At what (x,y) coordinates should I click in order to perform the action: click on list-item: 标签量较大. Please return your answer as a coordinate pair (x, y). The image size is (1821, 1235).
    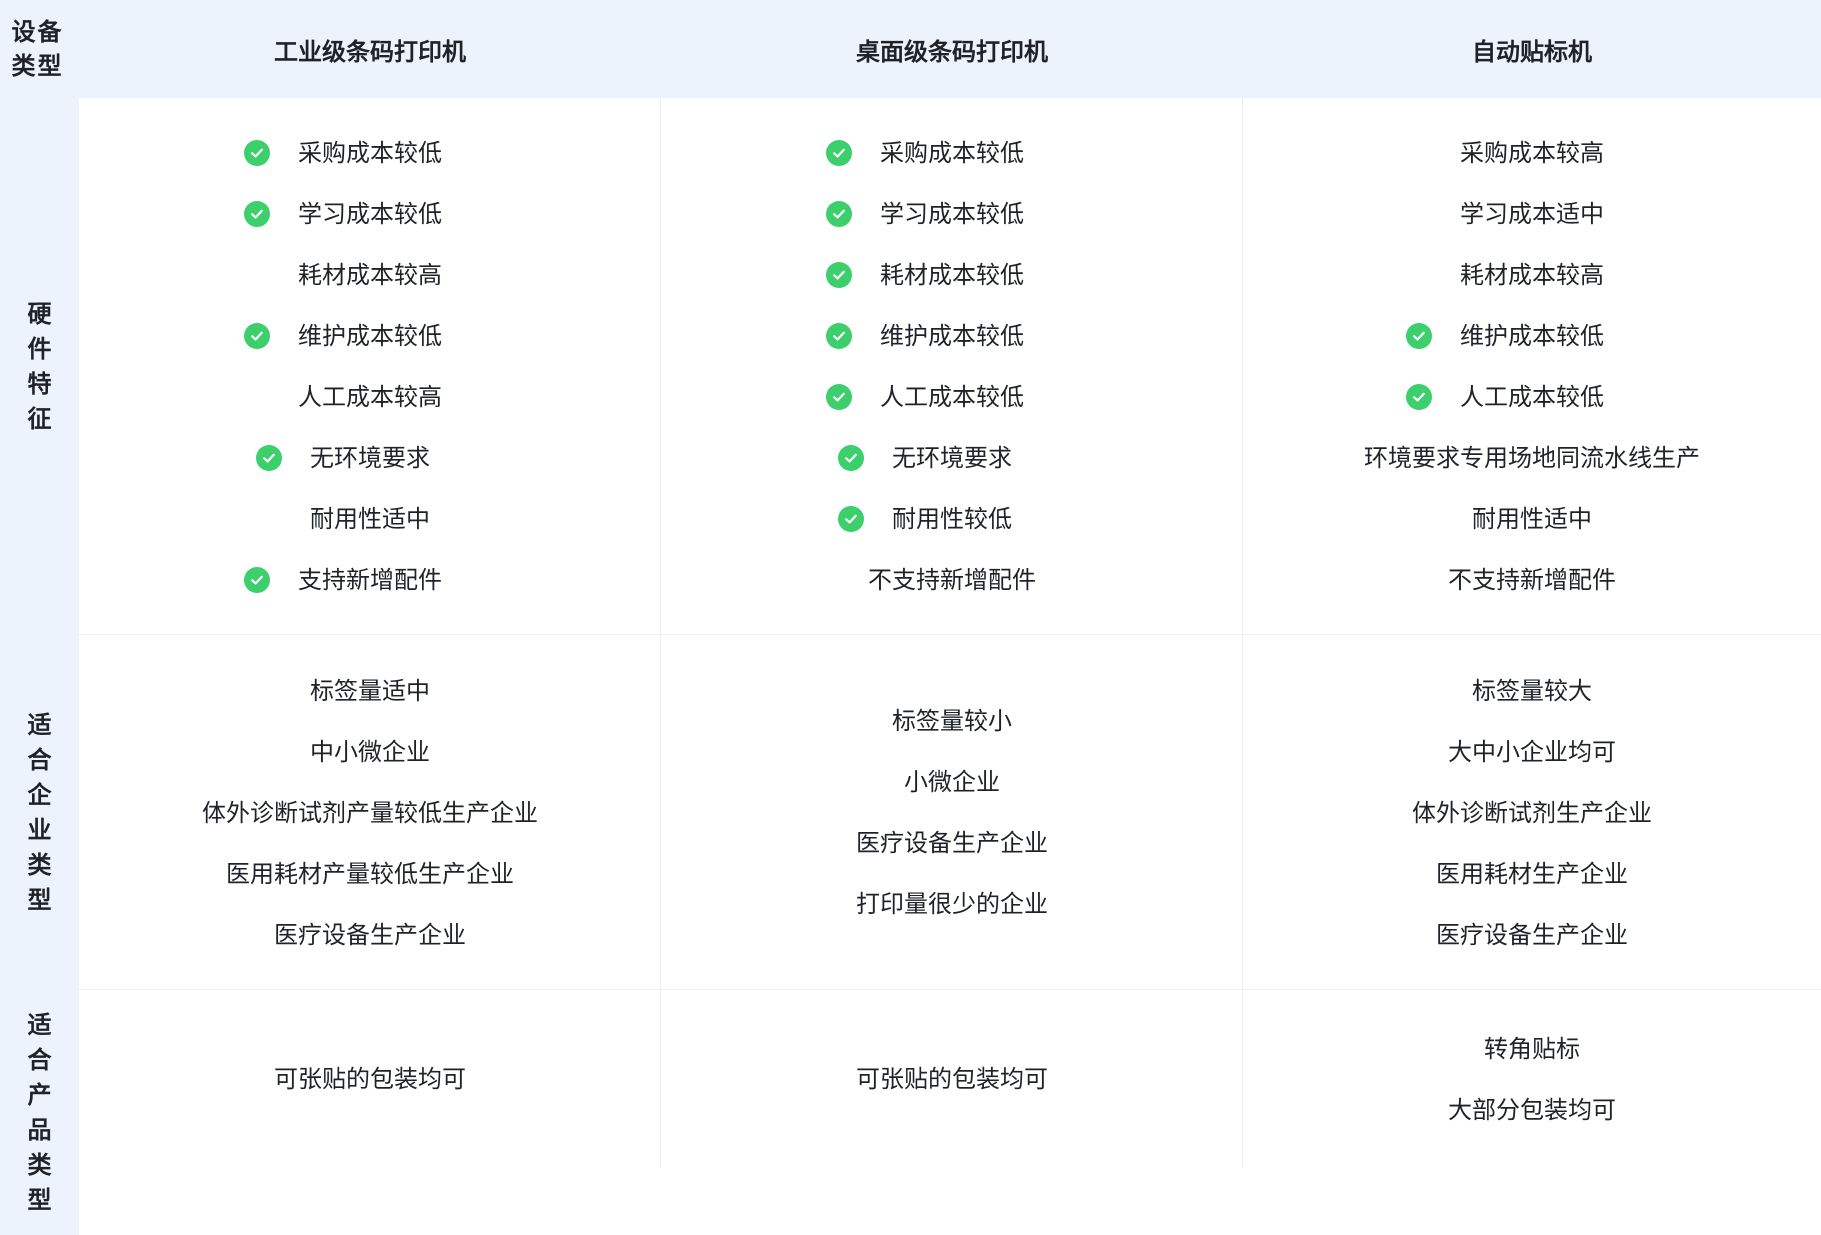
    Looking at the image, I should click on (1532, 690).